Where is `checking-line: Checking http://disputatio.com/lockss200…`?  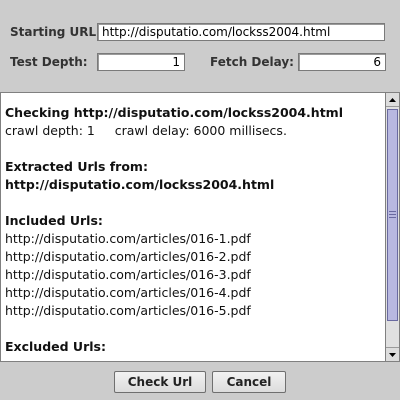 checking-line: Checking http://disputatio.com/lockss200… is located at coordinates (174, 112).